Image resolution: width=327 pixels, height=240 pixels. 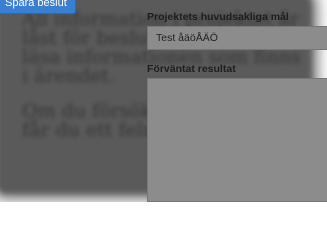 I want to click on expected-result-label: Förväntat resultat, so click(x=191, y=69).